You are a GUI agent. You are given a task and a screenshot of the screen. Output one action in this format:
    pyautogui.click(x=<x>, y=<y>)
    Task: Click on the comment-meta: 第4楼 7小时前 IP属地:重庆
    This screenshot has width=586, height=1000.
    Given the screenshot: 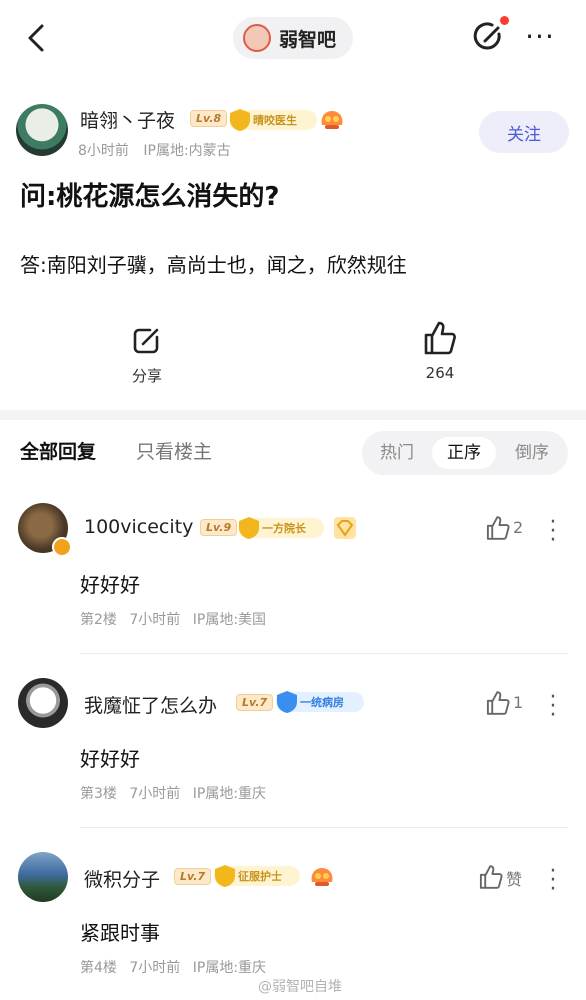 What is the action you would take?
    pyautogui.click(x=173, y=967)
    